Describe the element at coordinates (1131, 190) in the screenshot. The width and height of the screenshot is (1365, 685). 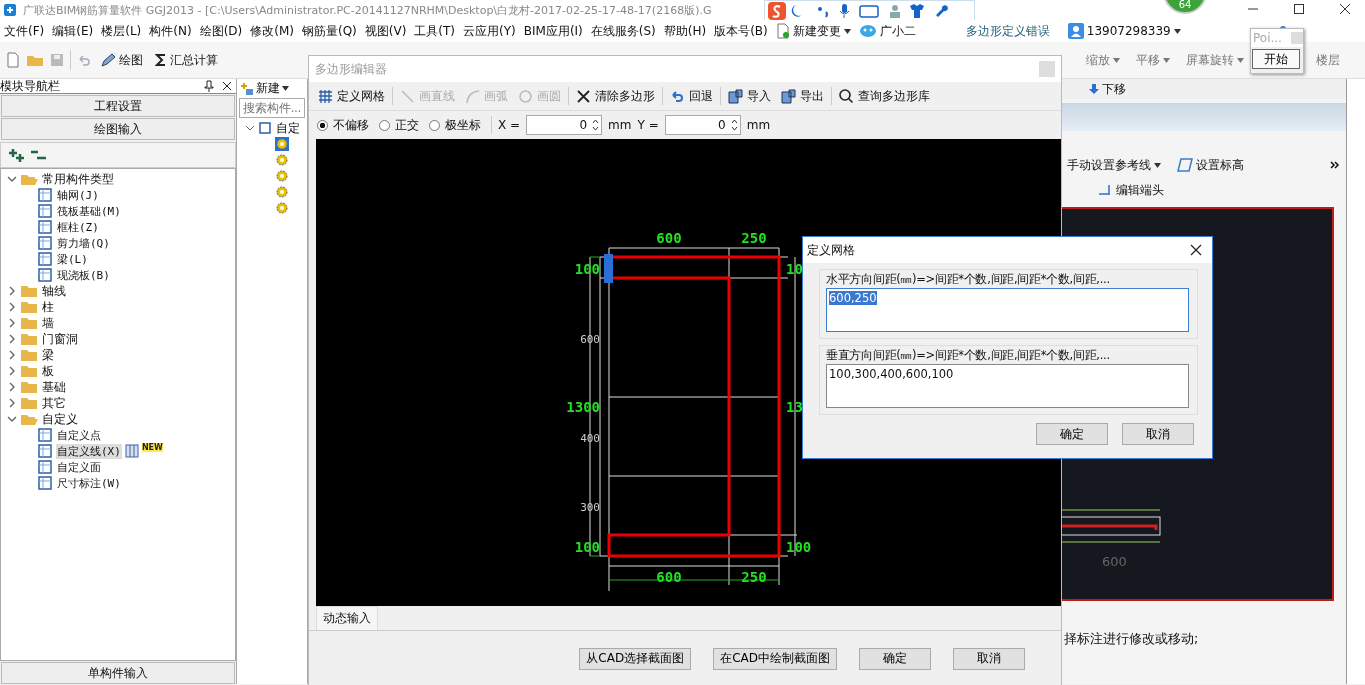
I see `edit-end-button: 编辑端头` at that location.